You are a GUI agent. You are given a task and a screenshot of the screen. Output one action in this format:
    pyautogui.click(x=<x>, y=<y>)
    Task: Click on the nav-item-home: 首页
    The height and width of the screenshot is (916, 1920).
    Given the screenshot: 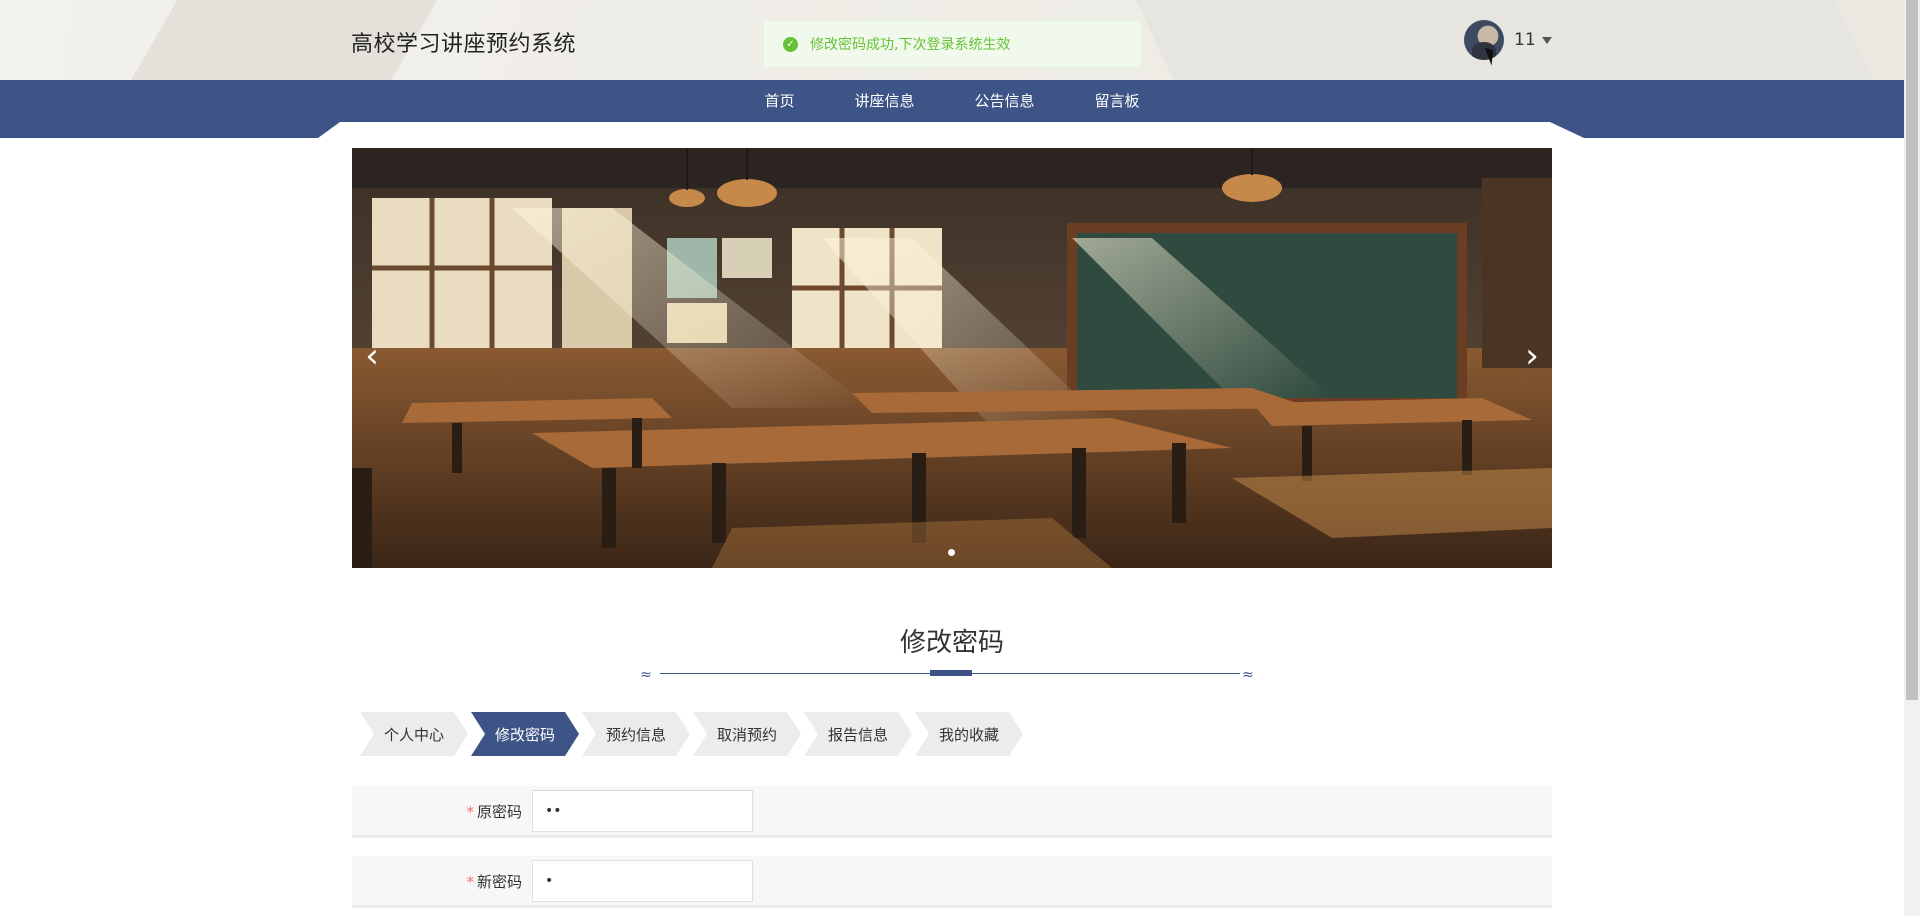 What is the action you would take?
    pyautogui.click(x=779, y=101)
    